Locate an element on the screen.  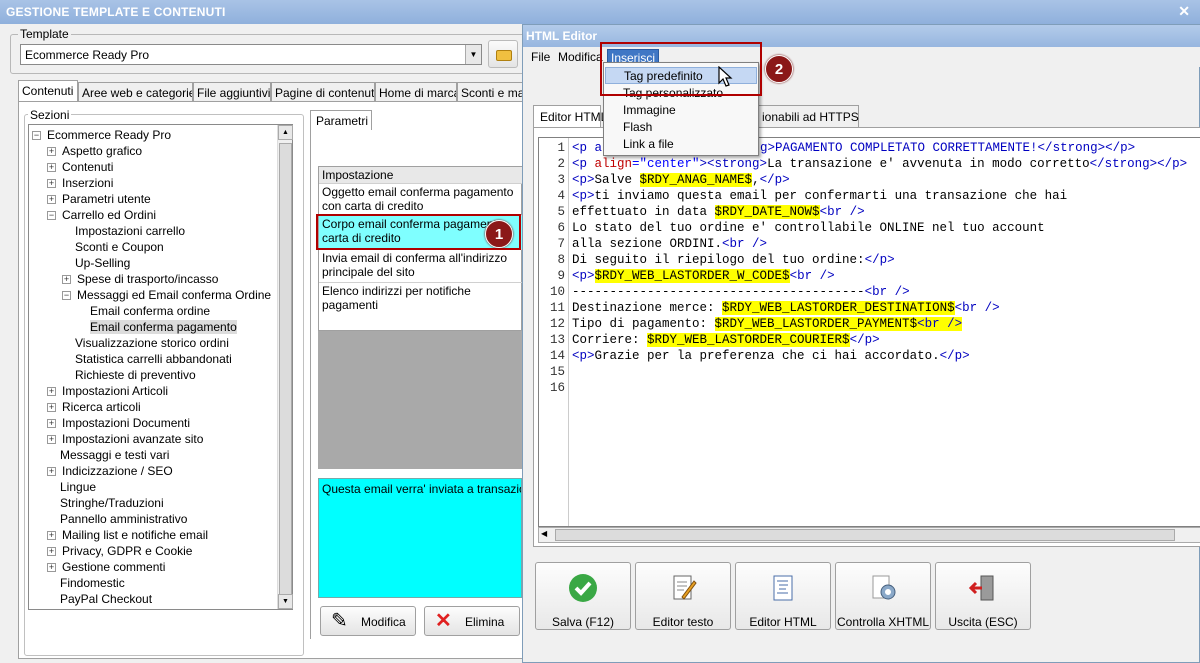
line-number: 3 is located at coordinates (561, 180).